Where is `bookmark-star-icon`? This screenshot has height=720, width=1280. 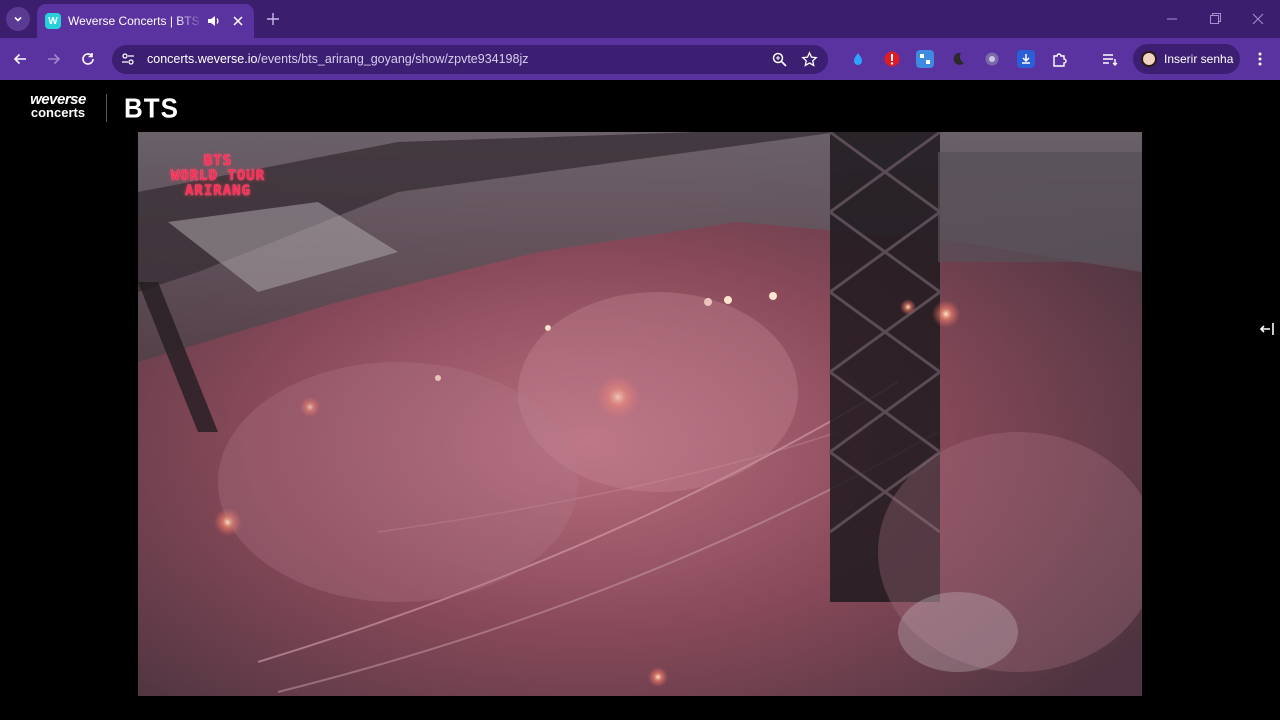 bookmark-star-icon is located at coordinates (809, 59).